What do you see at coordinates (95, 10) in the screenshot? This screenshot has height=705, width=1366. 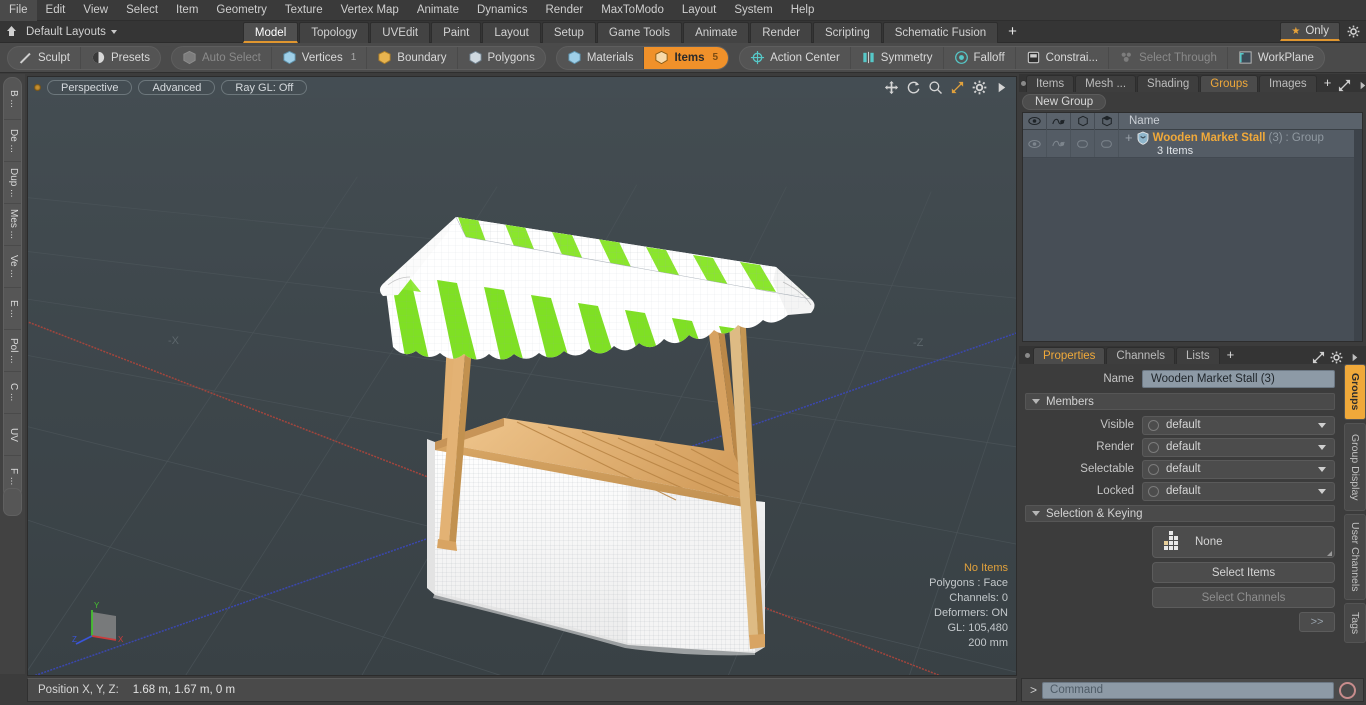 I see `menu-item-view: View` at bounding box center [95, 10].